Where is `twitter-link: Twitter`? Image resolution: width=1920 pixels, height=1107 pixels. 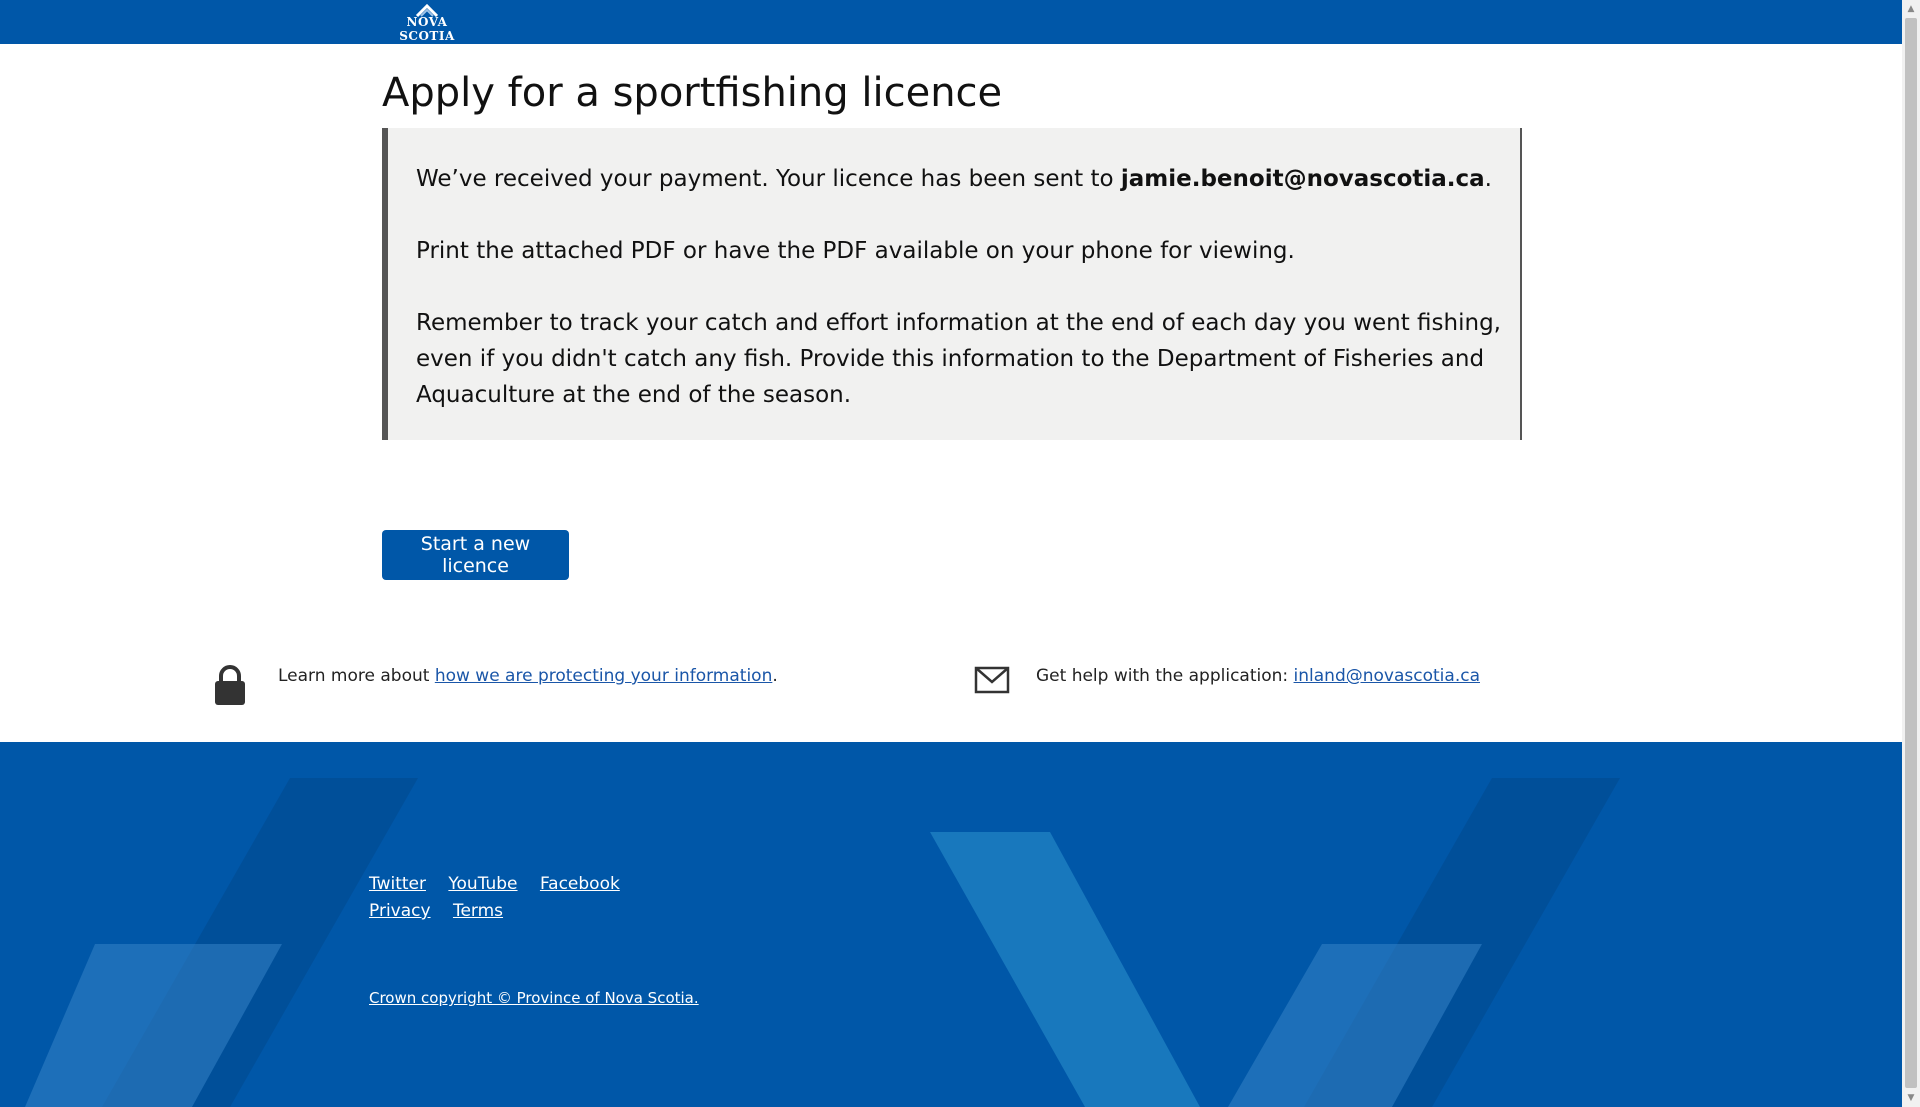 twitter-link: Twitter is located at coordinates (397, 884).